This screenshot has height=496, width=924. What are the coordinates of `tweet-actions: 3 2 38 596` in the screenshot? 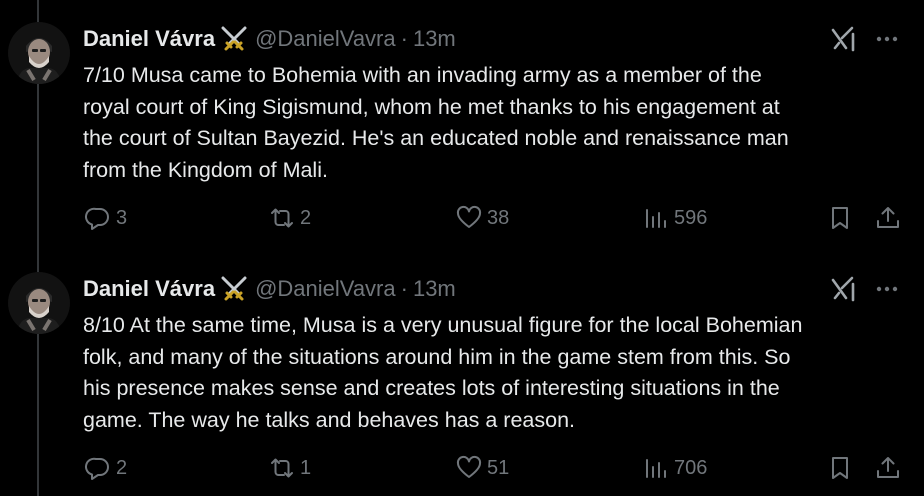 It's located at (462, 218).